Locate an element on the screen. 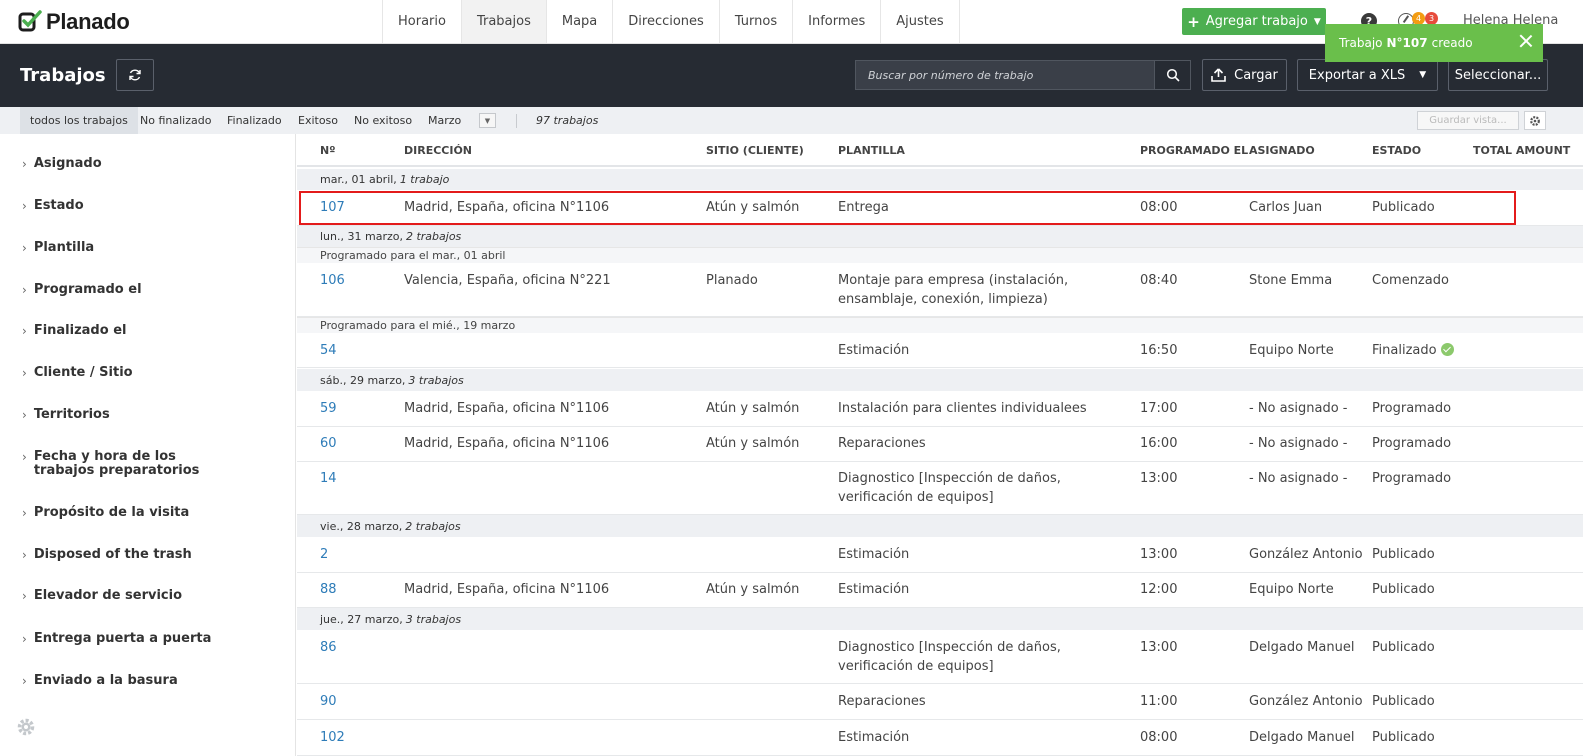 This screenshot has height=756, width=1583. tab-turnos: Turnos is located at coordinates (757, 21).